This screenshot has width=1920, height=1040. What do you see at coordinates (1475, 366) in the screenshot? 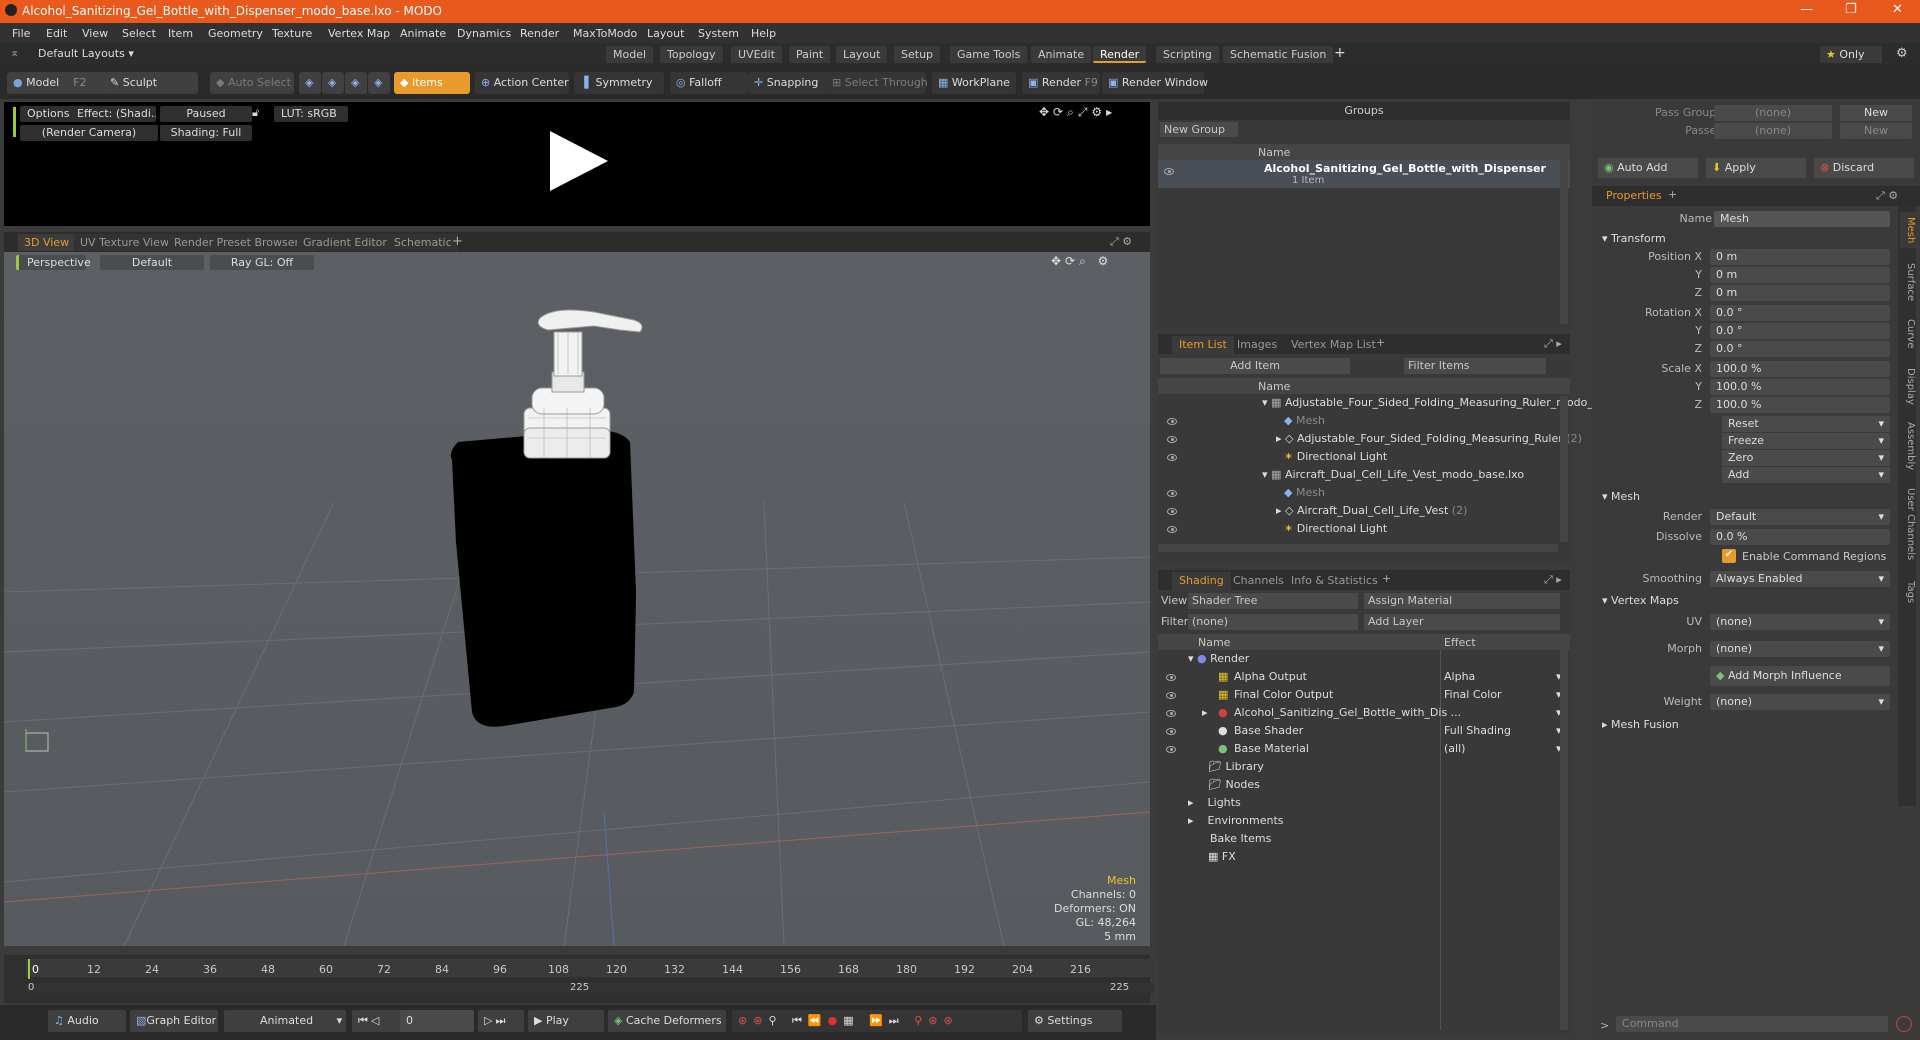
I see `filter-items-input: Filter Items` at bounding box center [1475, 366].